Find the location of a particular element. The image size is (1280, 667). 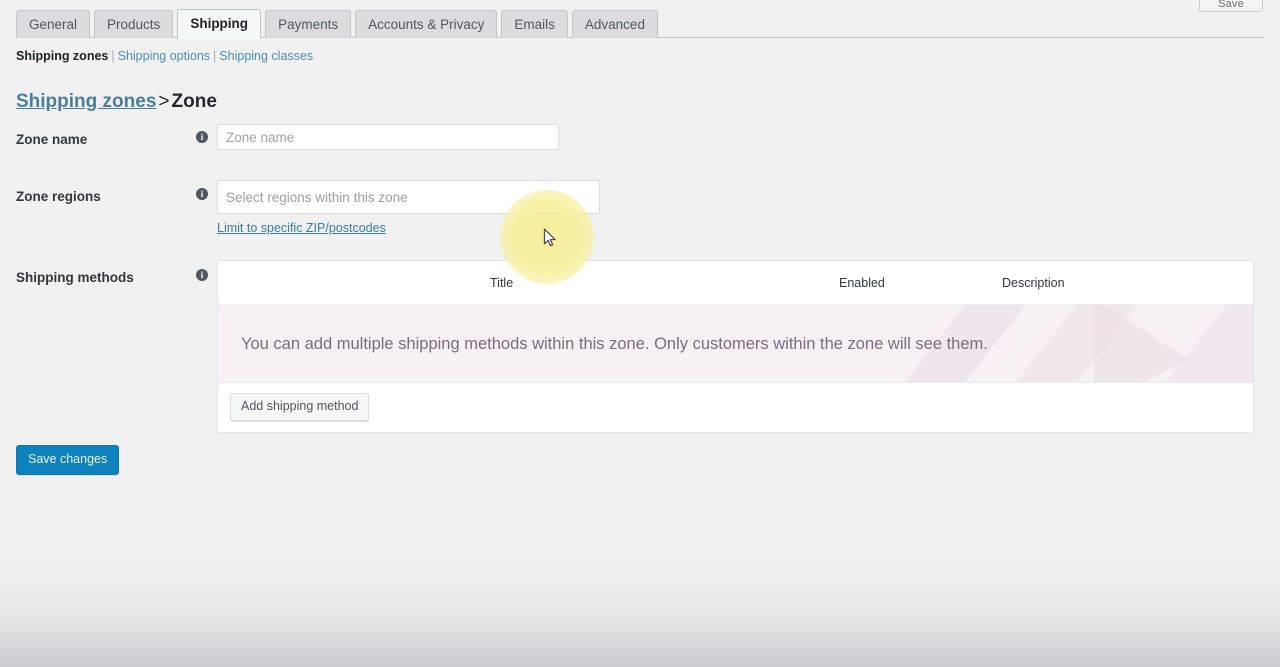

tab-emails: Emails is located at coordinates (534, 24).